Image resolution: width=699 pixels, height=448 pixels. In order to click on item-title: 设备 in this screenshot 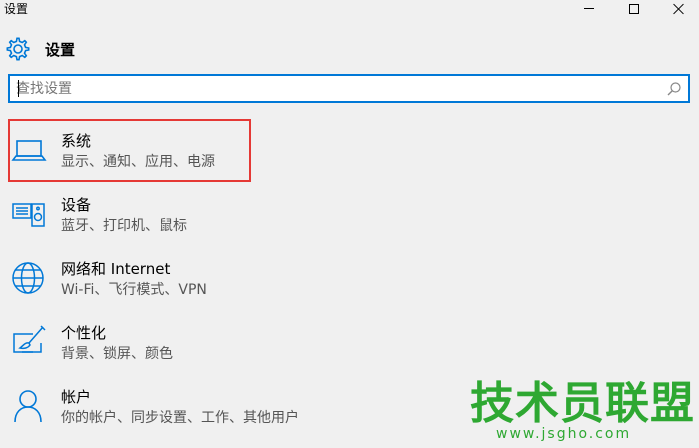, I will do `click(76, 205)`.